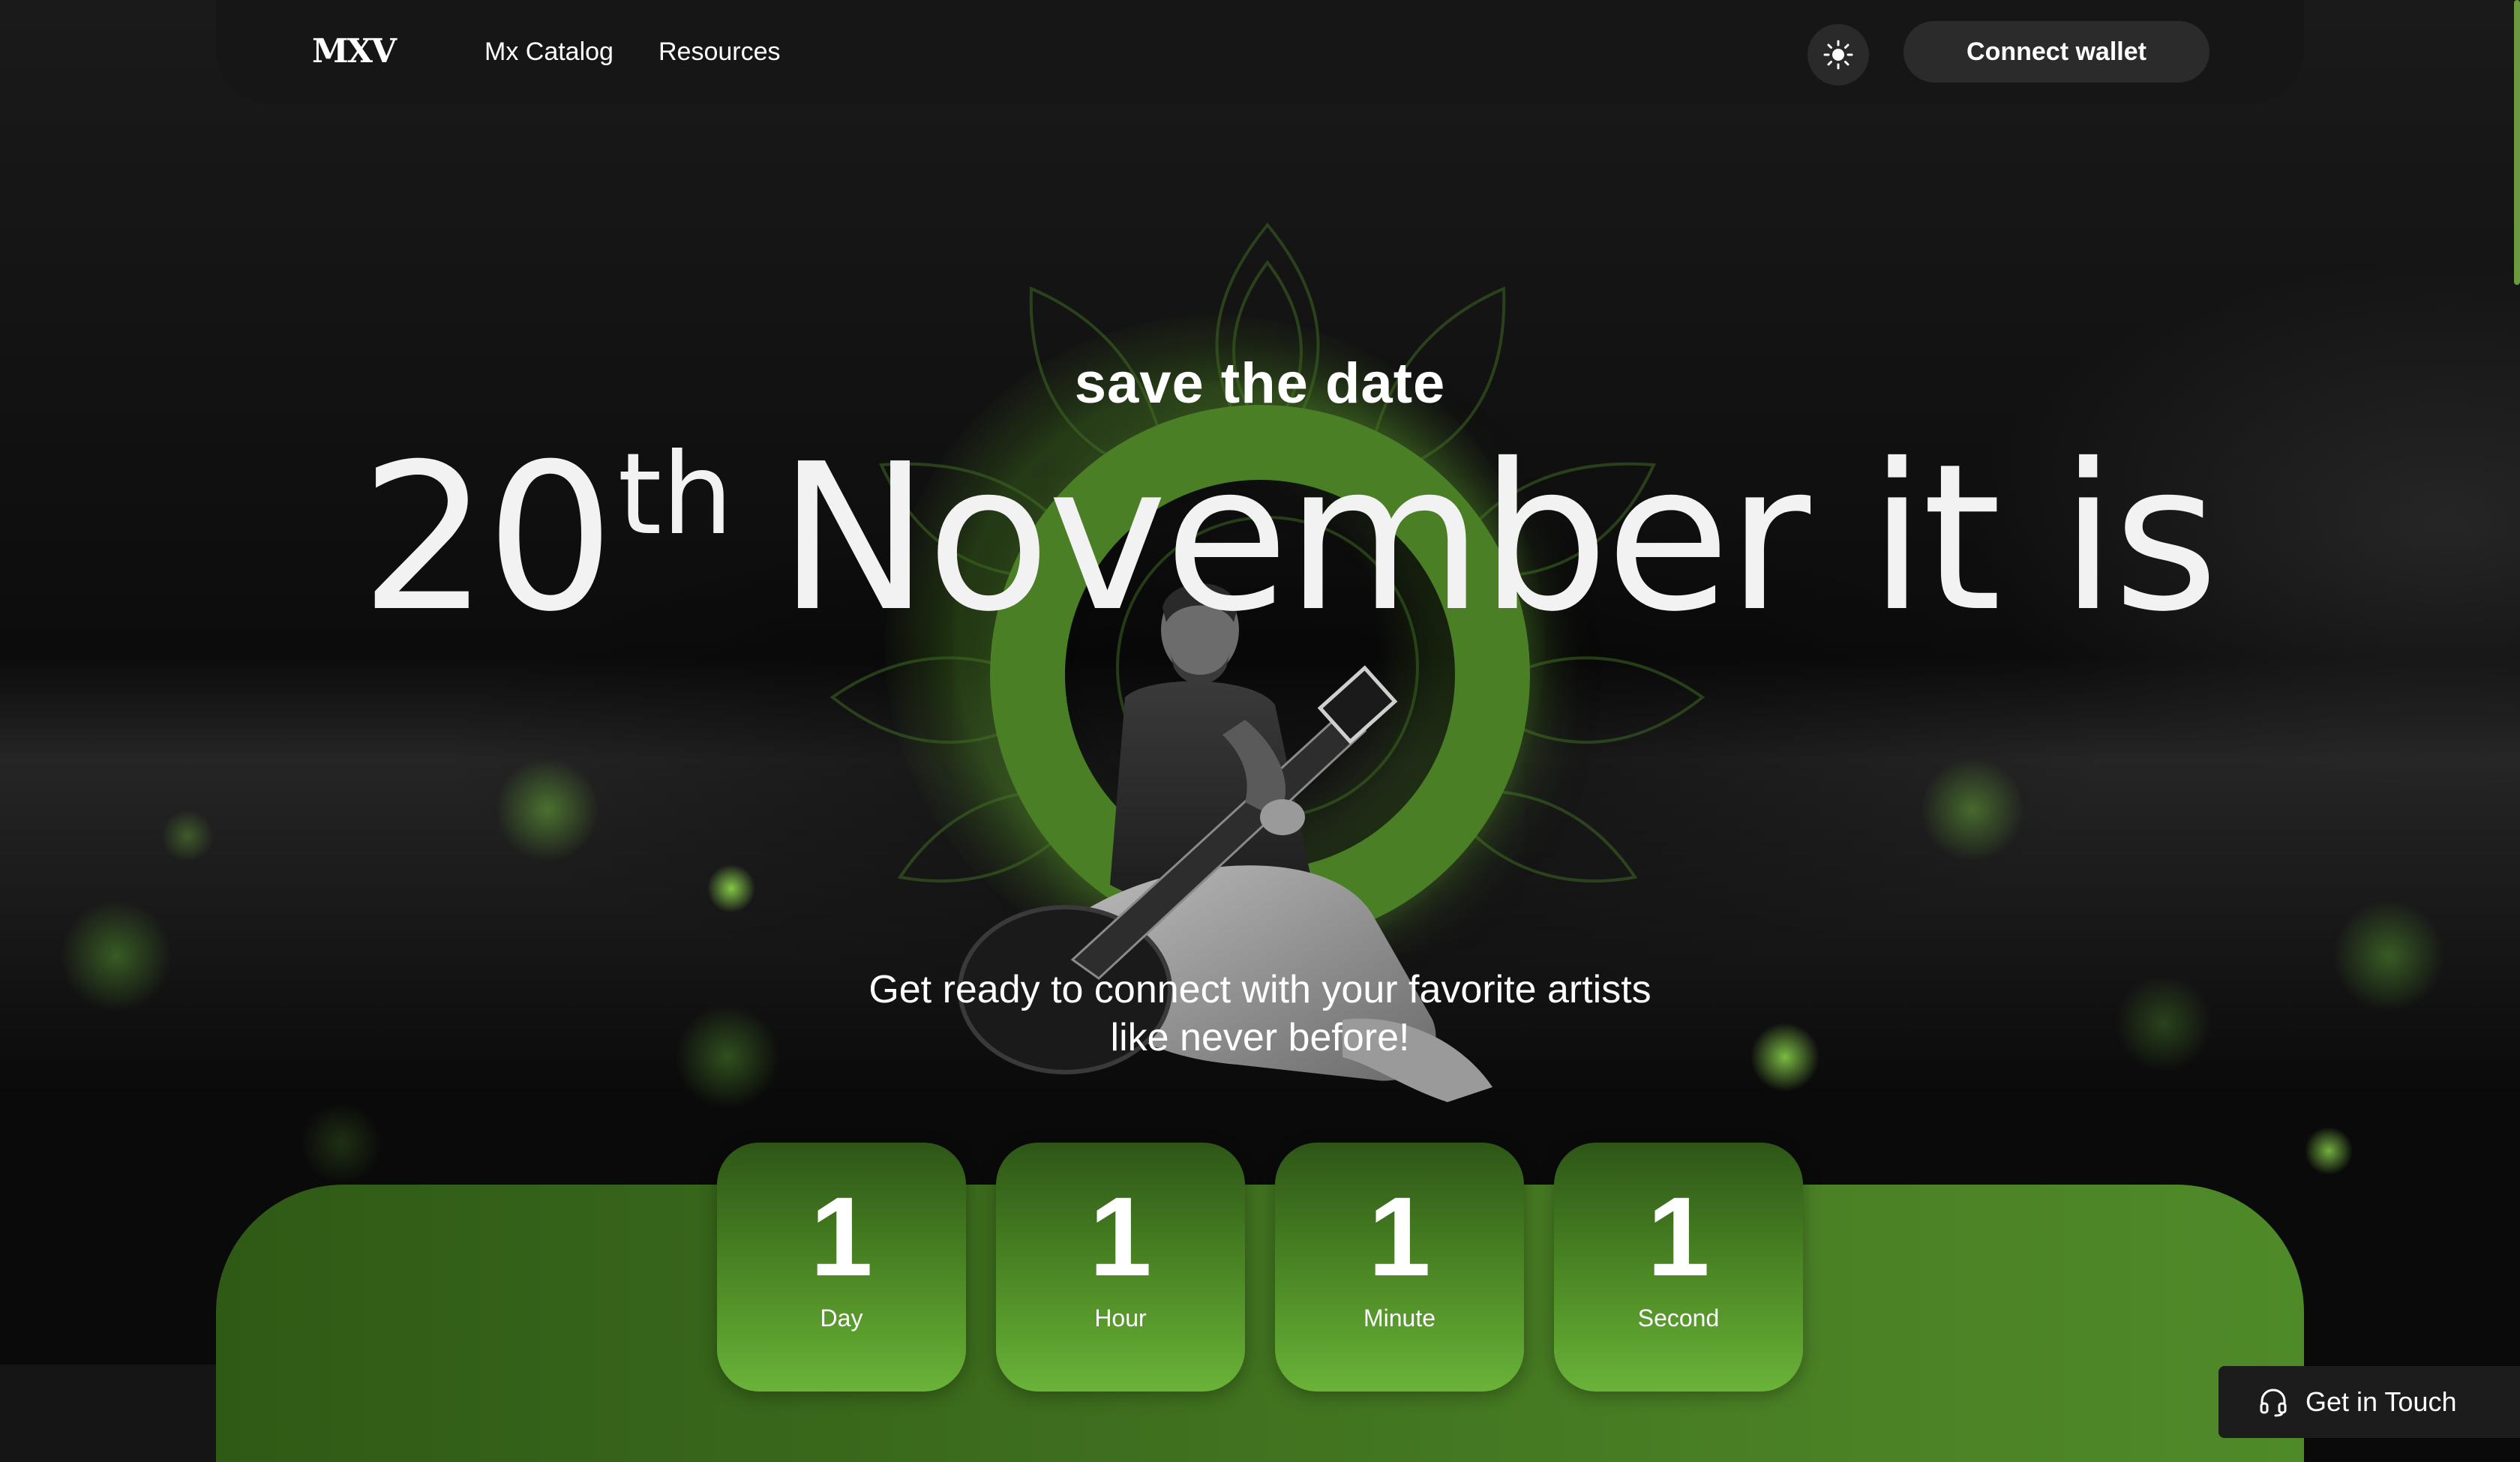 This screenshot has height=1462, width=2520. Describe the element at coordinates (1120, 1236) in the screenshot. I see `countdown-hour-value: 1` at that location.